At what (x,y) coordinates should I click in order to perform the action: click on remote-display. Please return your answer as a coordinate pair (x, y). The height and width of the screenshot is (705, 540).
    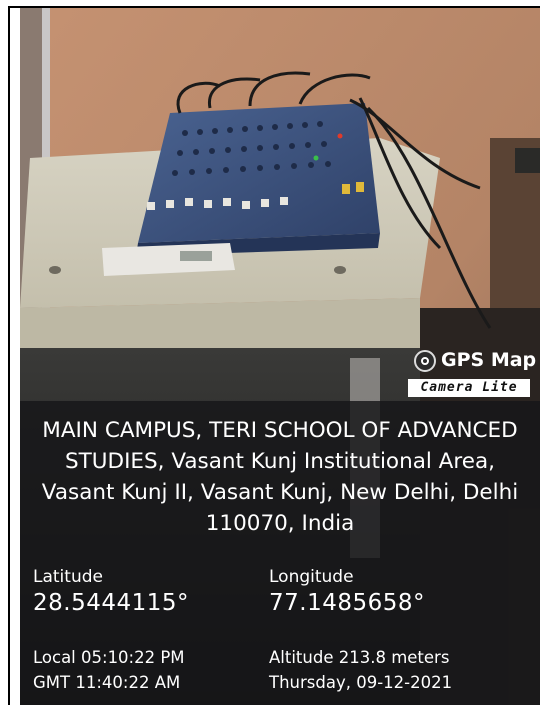
    Looking at the image, I should click on (196, 256).